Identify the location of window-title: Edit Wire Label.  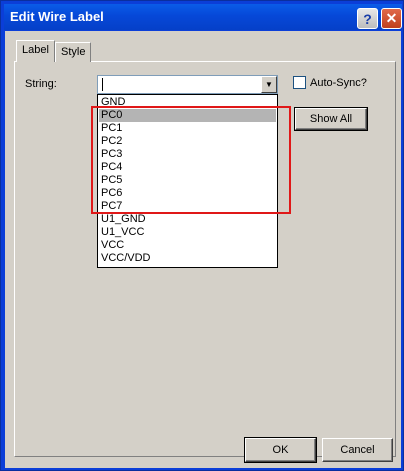
(57, 16).